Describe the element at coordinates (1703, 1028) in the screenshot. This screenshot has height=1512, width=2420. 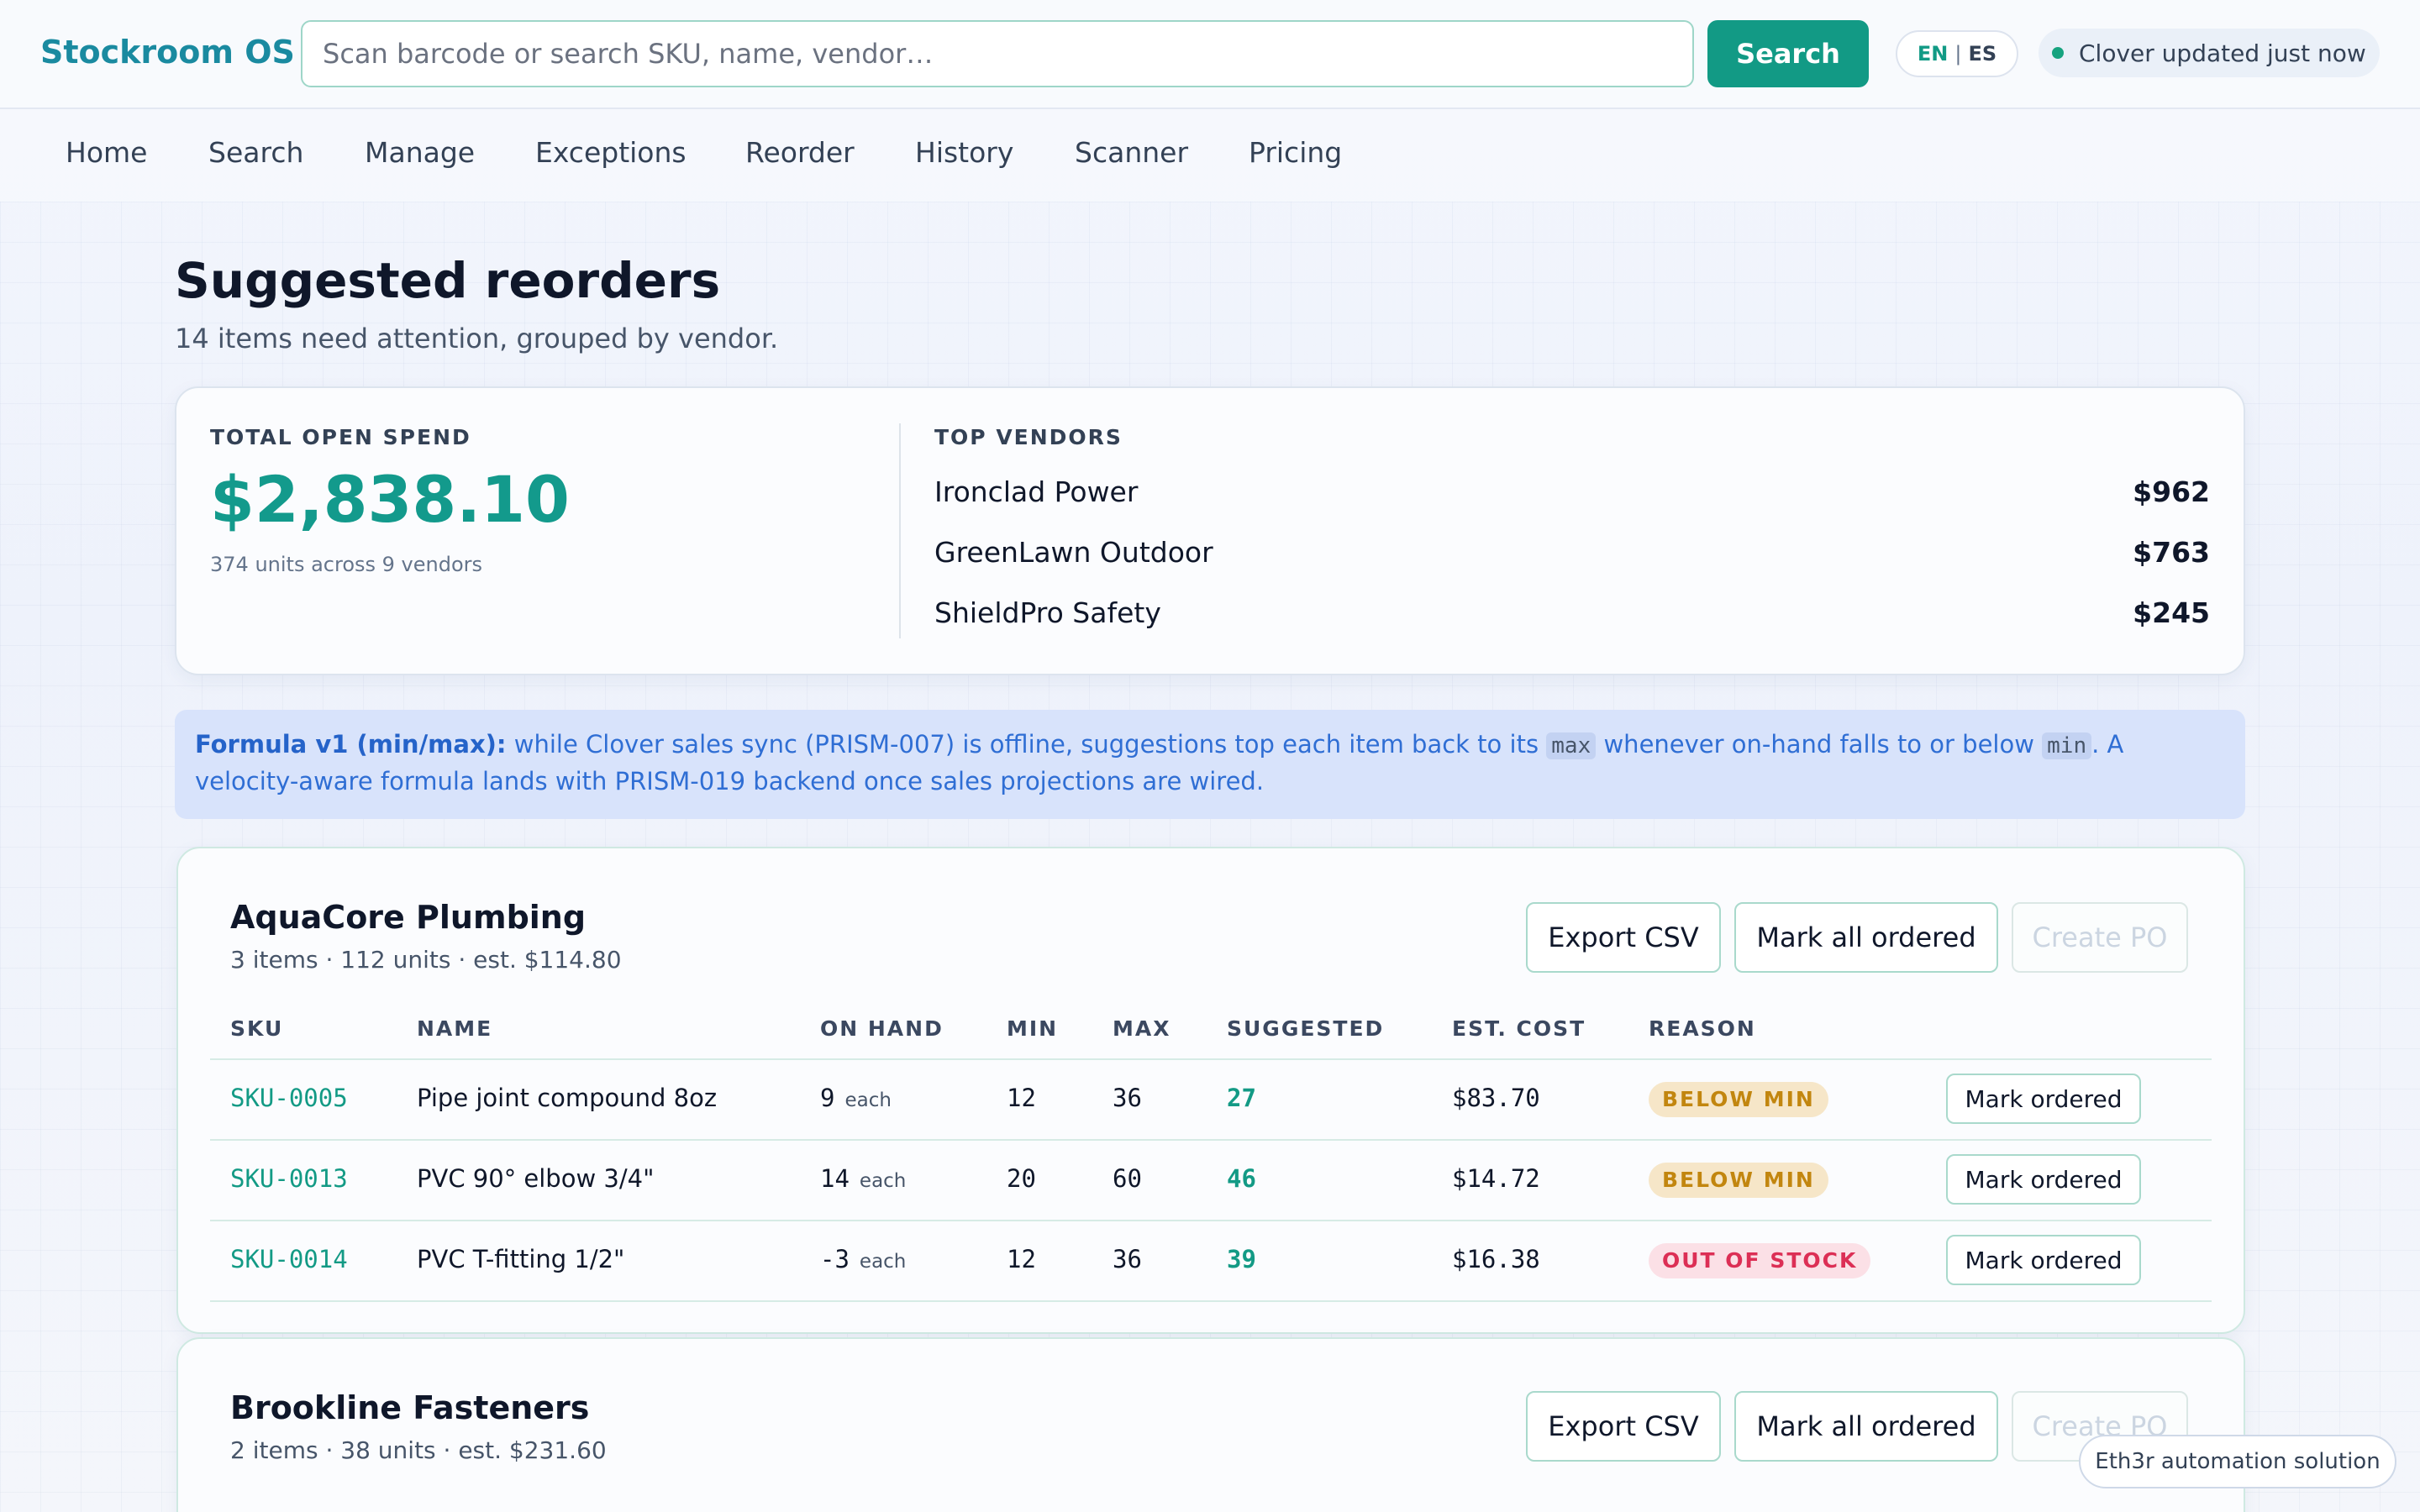
I see `column-header-reason: REASON` at that location.